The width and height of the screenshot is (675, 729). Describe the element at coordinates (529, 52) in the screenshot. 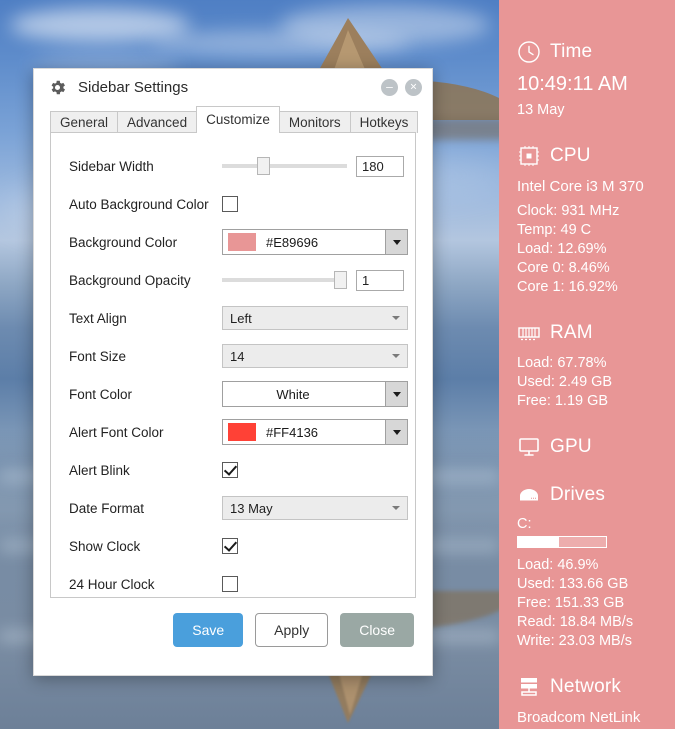

I see `clock-icon` at that location.